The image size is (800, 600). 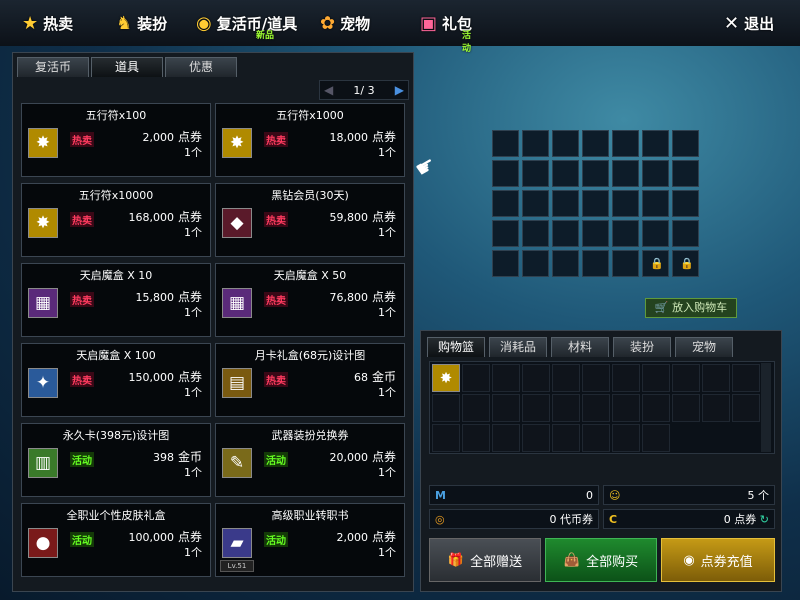 I want to click on exit-button: ✕ 退出, so click(x=749, y=23).